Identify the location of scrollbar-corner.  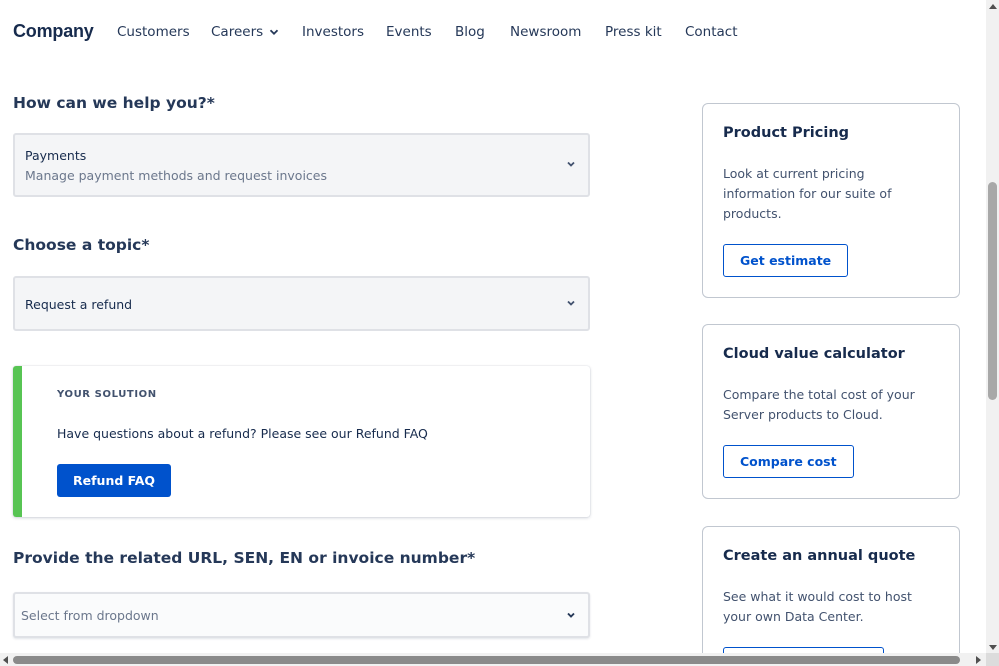
(992, 659).